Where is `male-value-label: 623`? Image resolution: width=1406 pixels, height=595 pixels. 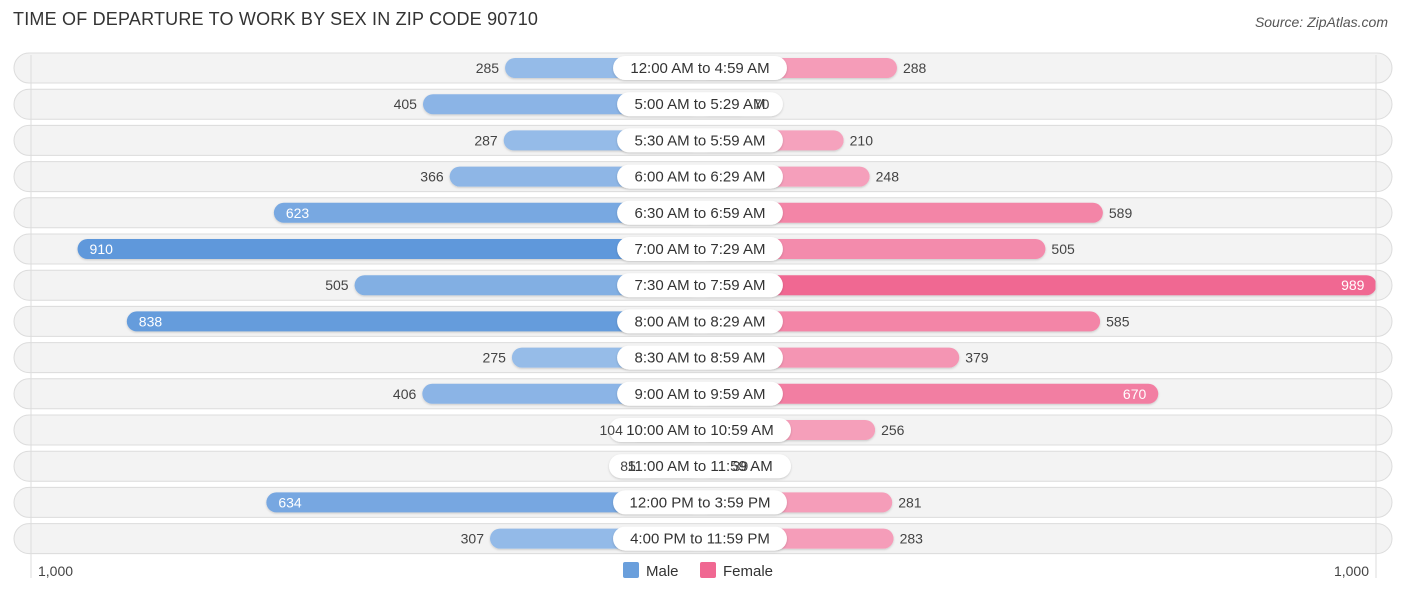 male-value-label: 623 is located at coordinates (298, 213).